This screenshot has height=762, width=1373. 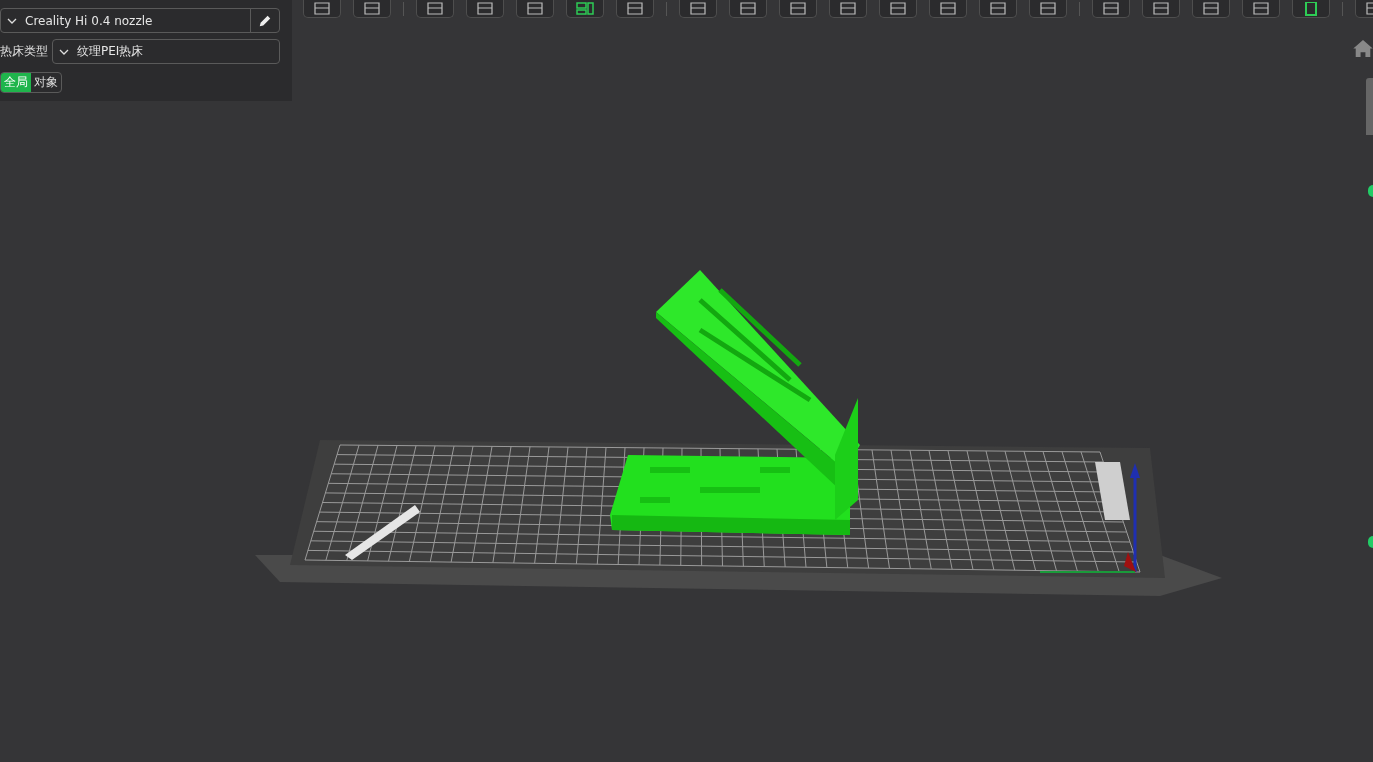 What do you see at coordinates (24, 51) in the screenshot?
I see `bed-type-label: 热床类型` at bounding box center [24, 51].